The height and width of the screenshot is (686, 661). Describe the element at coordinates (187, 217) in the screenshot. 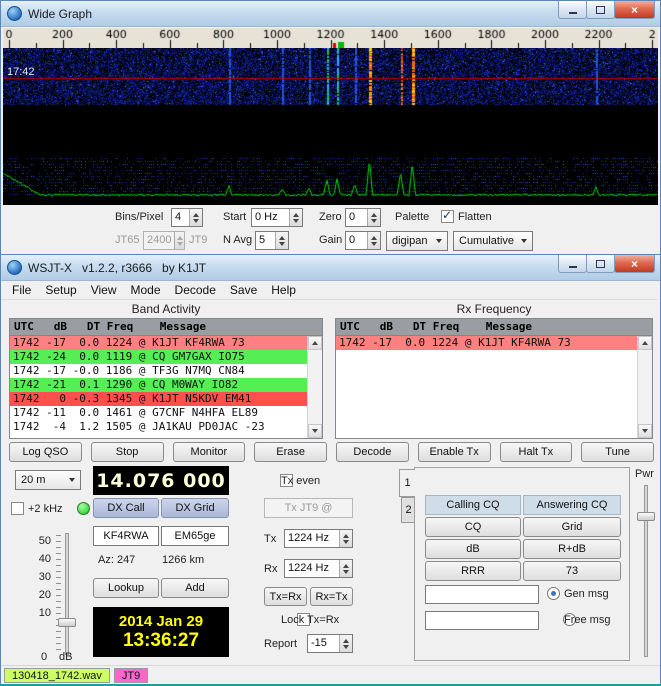

I see `bins-spinner: 4` at that location.